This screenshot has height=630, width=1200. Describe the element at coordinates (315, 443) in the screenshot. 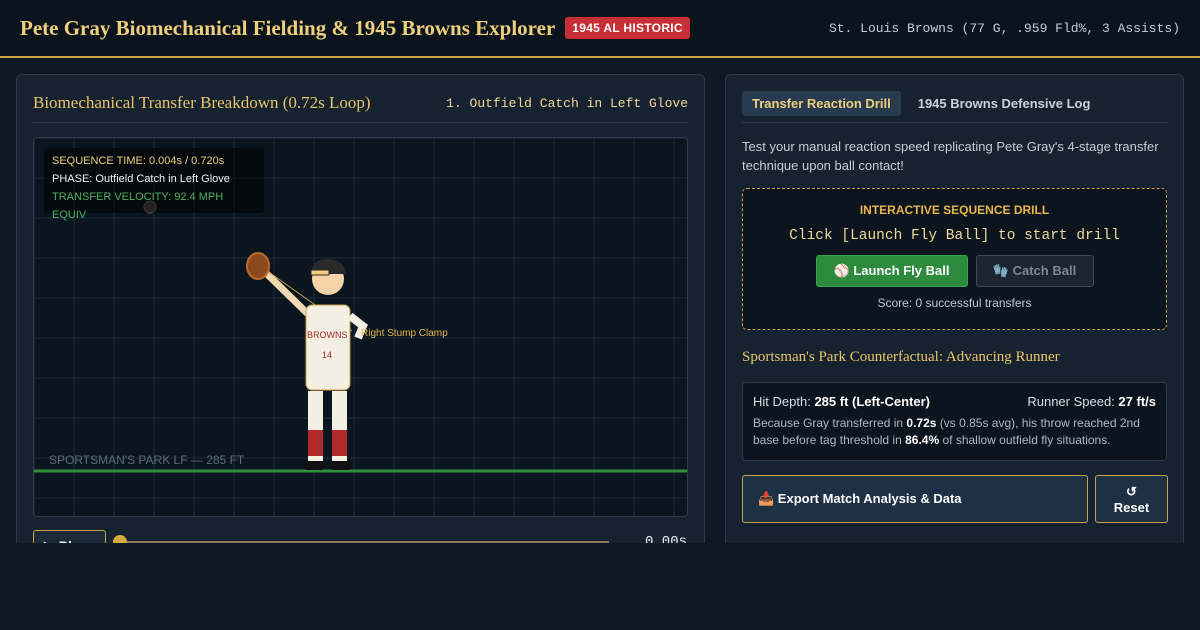

I see `left-sock` at that location.